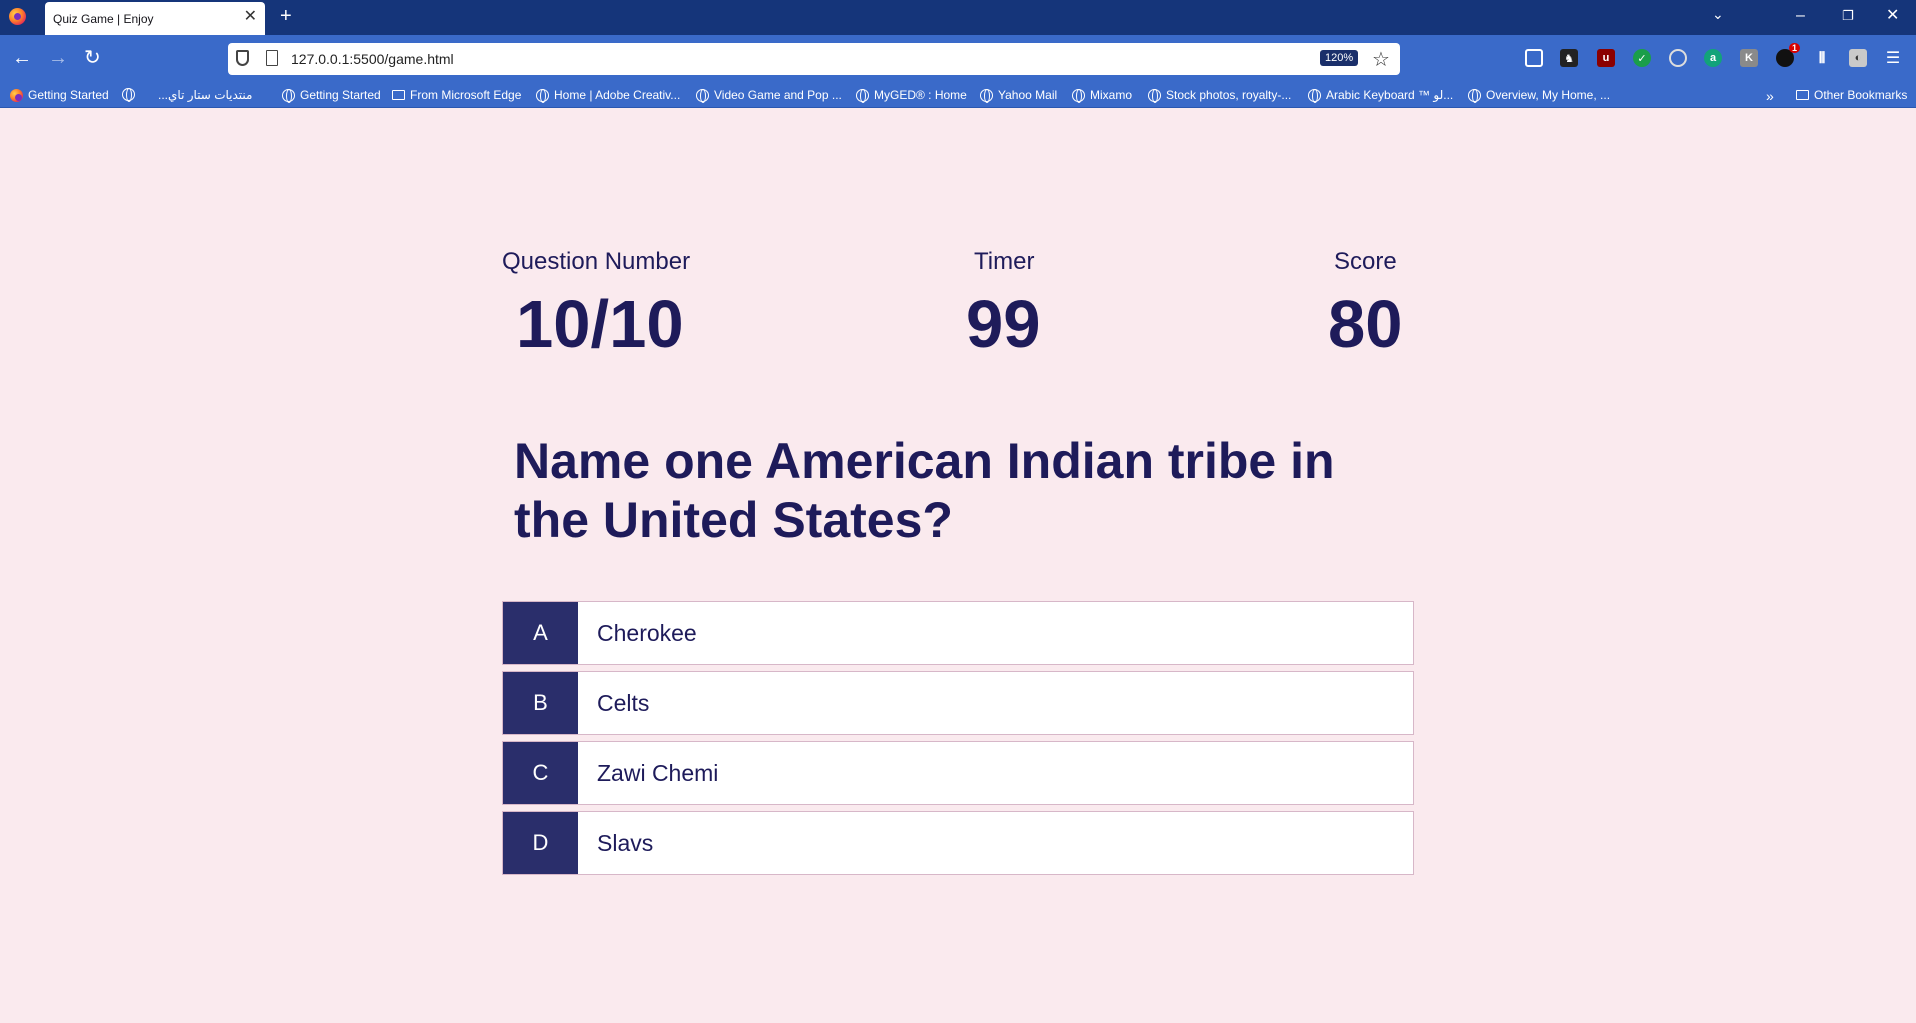 The width and height of the screenshot is (1916, 1023). Describe the element at coordinates (103, 19) in the screenshot. I see `tab-title: Quiz Game | Enjoy` at that location.